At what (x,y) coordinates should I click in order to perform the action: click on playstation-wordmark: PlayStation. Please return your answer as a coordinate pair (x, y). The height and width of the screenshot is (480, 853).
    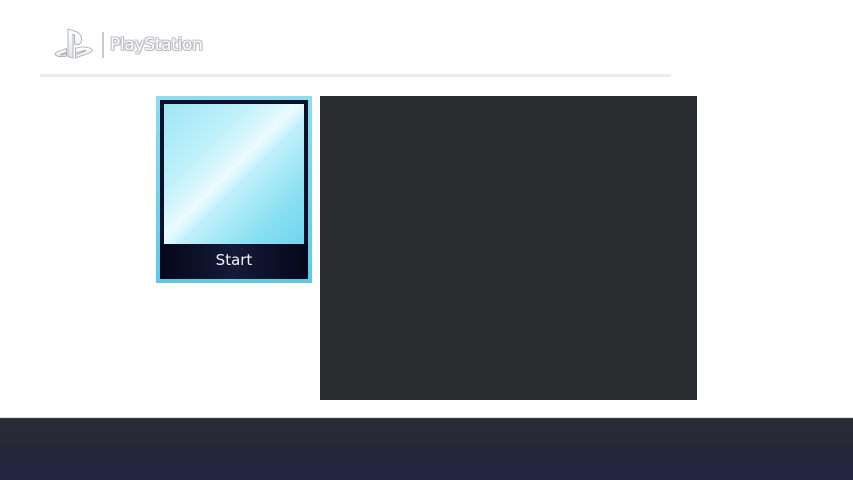
    Looking at the image, I should click on (156, 45).